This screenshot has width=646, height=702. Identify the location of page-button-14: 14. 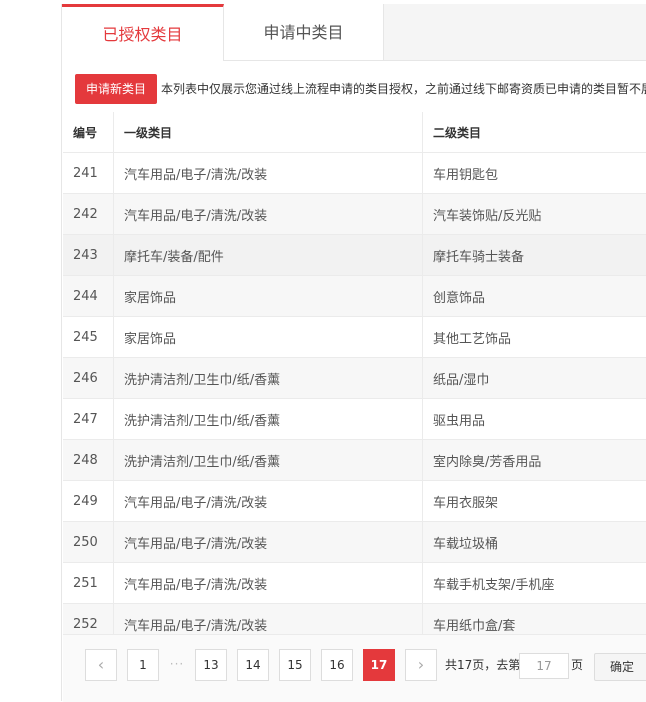
(253, 665).